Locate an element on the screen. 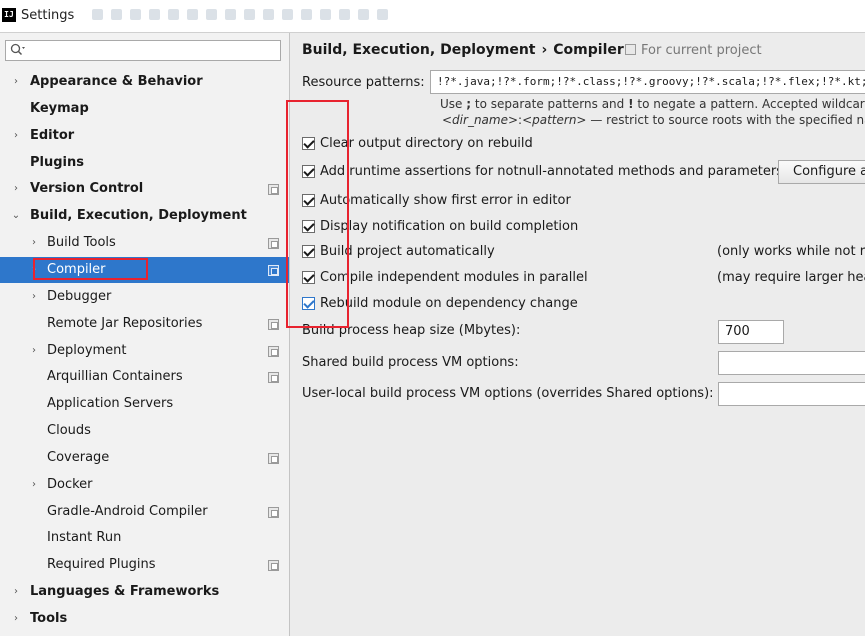 This screenshot has height=636, width=865. sidebar-item-label: Appearance & Behavior is located at coordinates (116, 81).